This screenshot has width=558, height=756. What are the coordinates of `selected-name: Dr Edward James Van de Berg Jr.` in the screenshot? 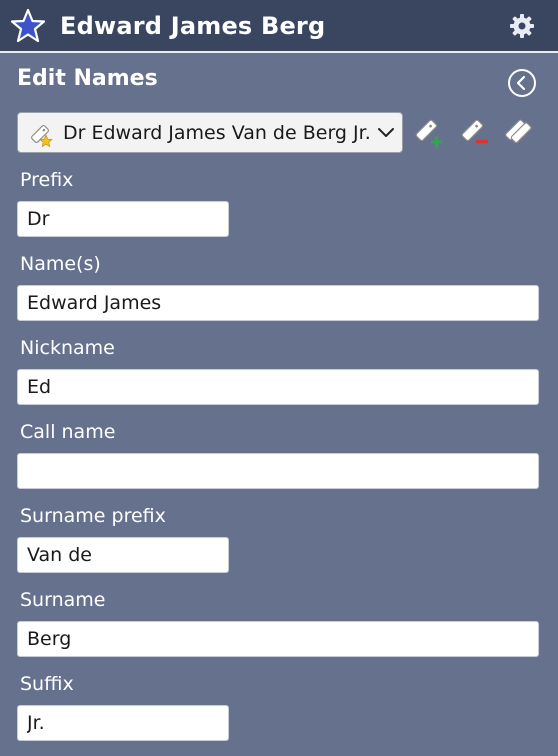 It's located at (217, 133).